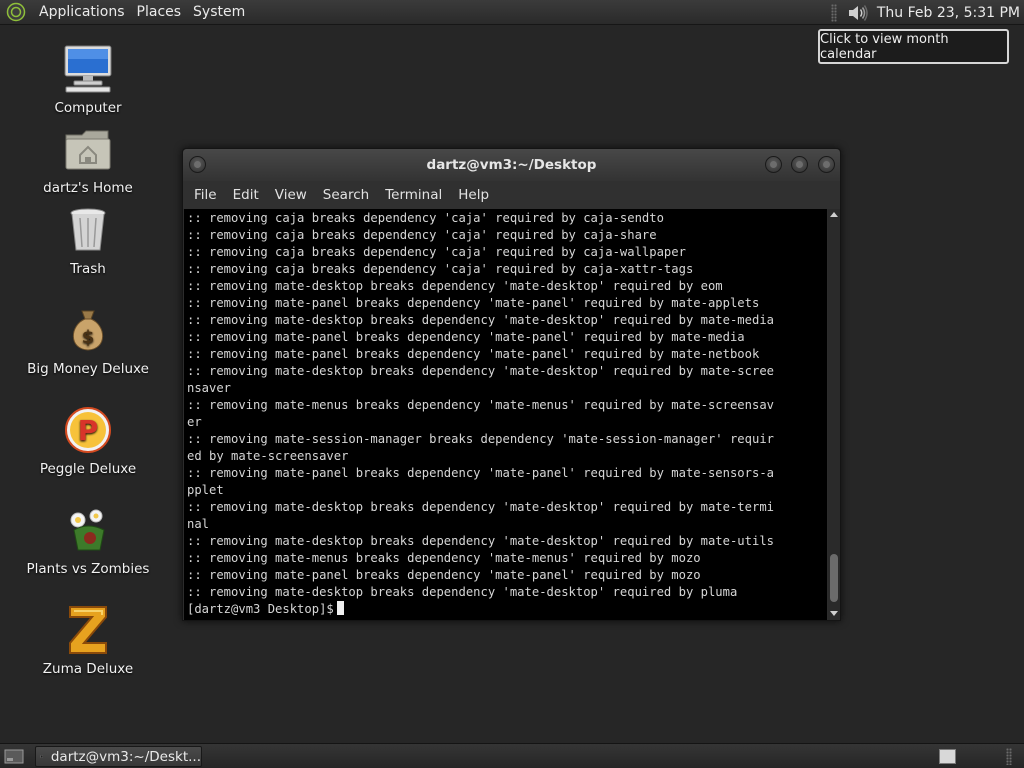  I want to click on volume-icon, so click(858, 13).